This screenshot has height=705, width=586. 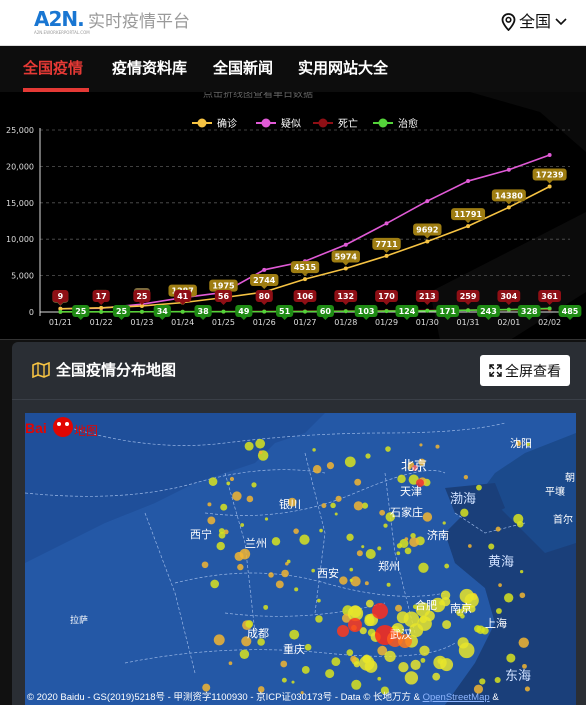 What do you see at coordinates (408, 123) in the screenshot?
I see `legend-label: 治愈` at bounding box center [408, 123].